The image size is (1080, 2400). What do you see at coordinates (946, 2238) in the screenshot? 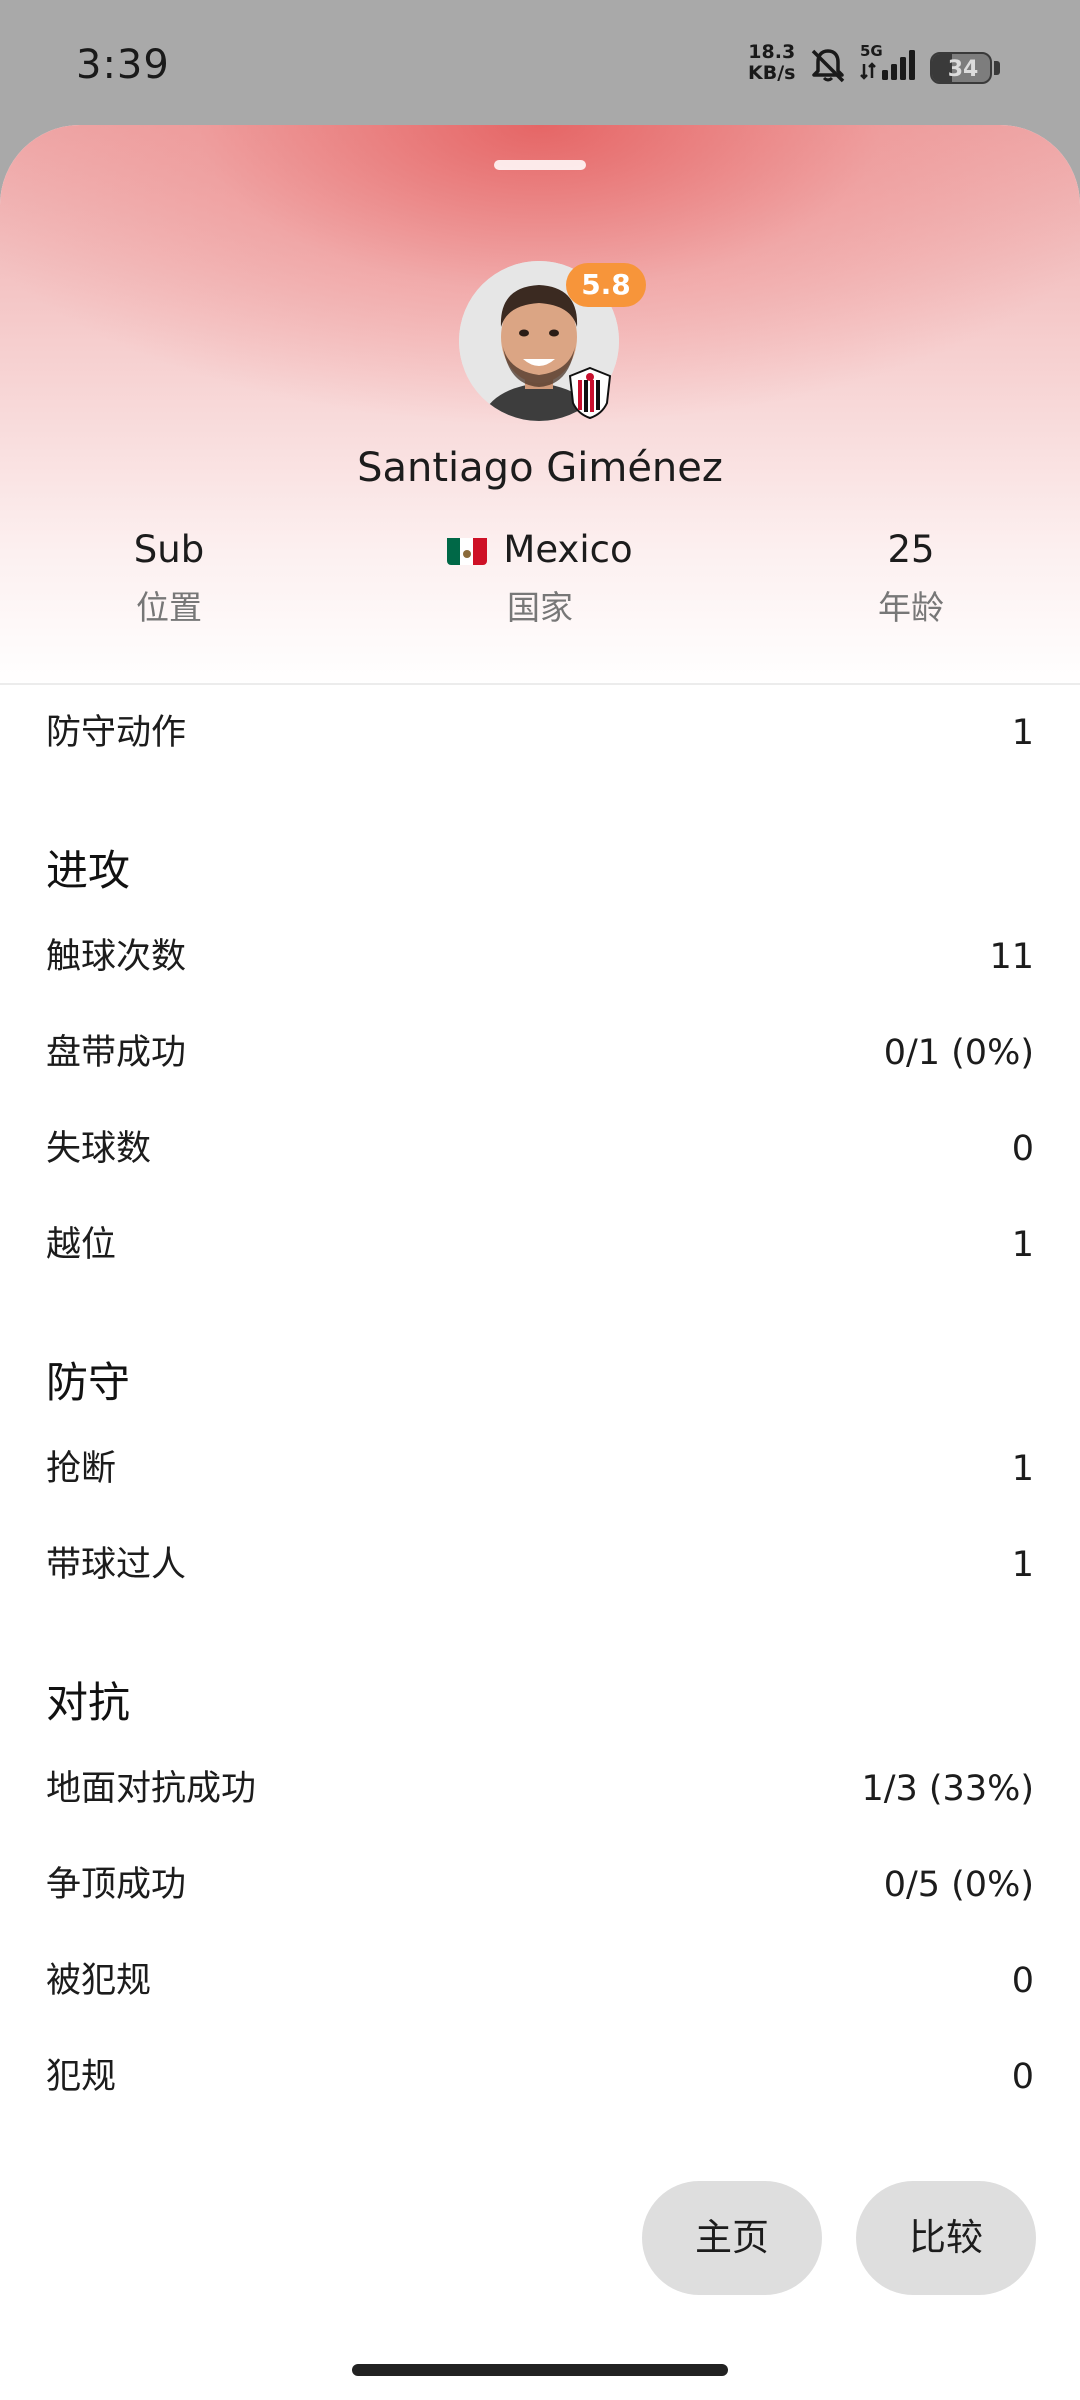
I see `compare-button: 比较` at bounding box center [946, 2238].